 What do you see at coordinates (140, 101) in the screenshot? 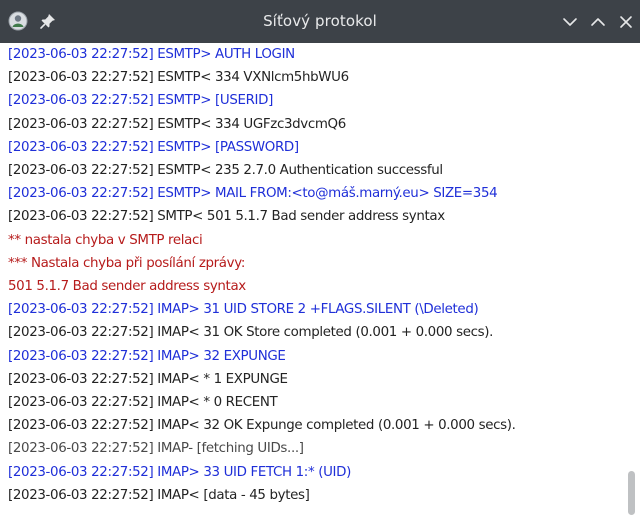
I see `log-line: [2023-06-03 22:27:52] ESMTP> [USERID]` at bounding box center [140, 101].